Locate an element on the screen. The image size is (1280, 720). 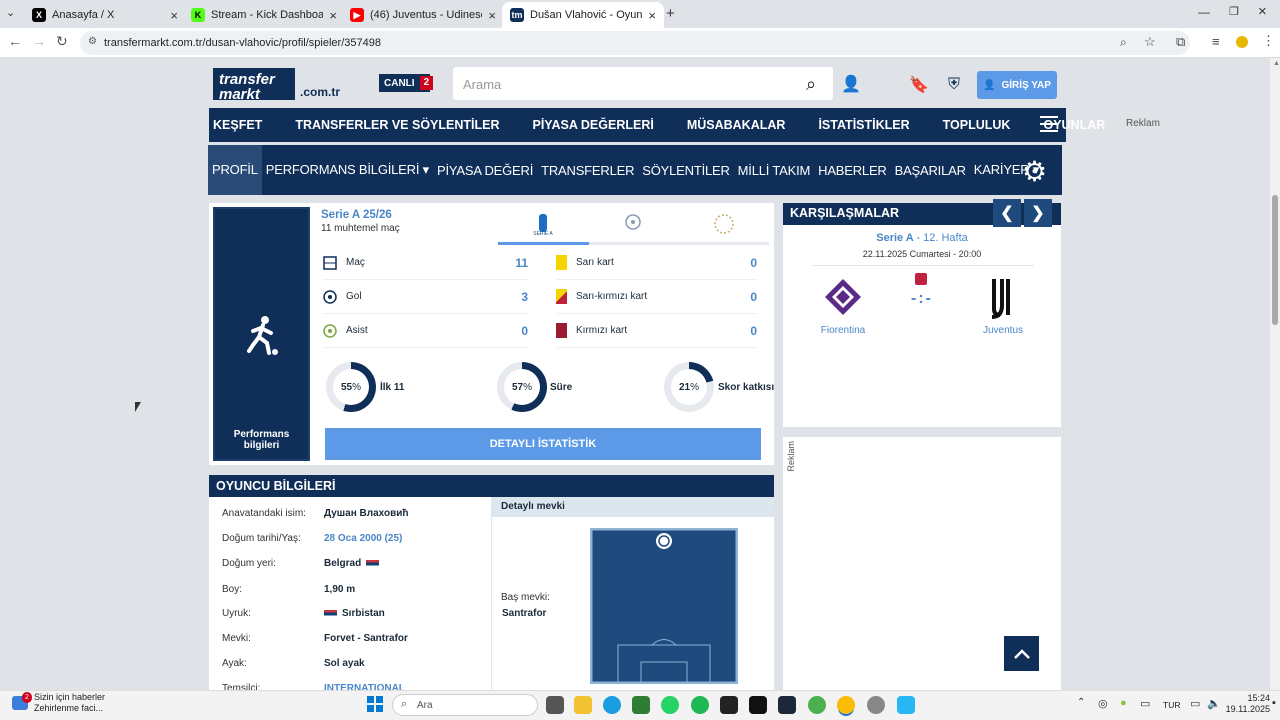
forward-icon: → is located at coordinates (39, 41).